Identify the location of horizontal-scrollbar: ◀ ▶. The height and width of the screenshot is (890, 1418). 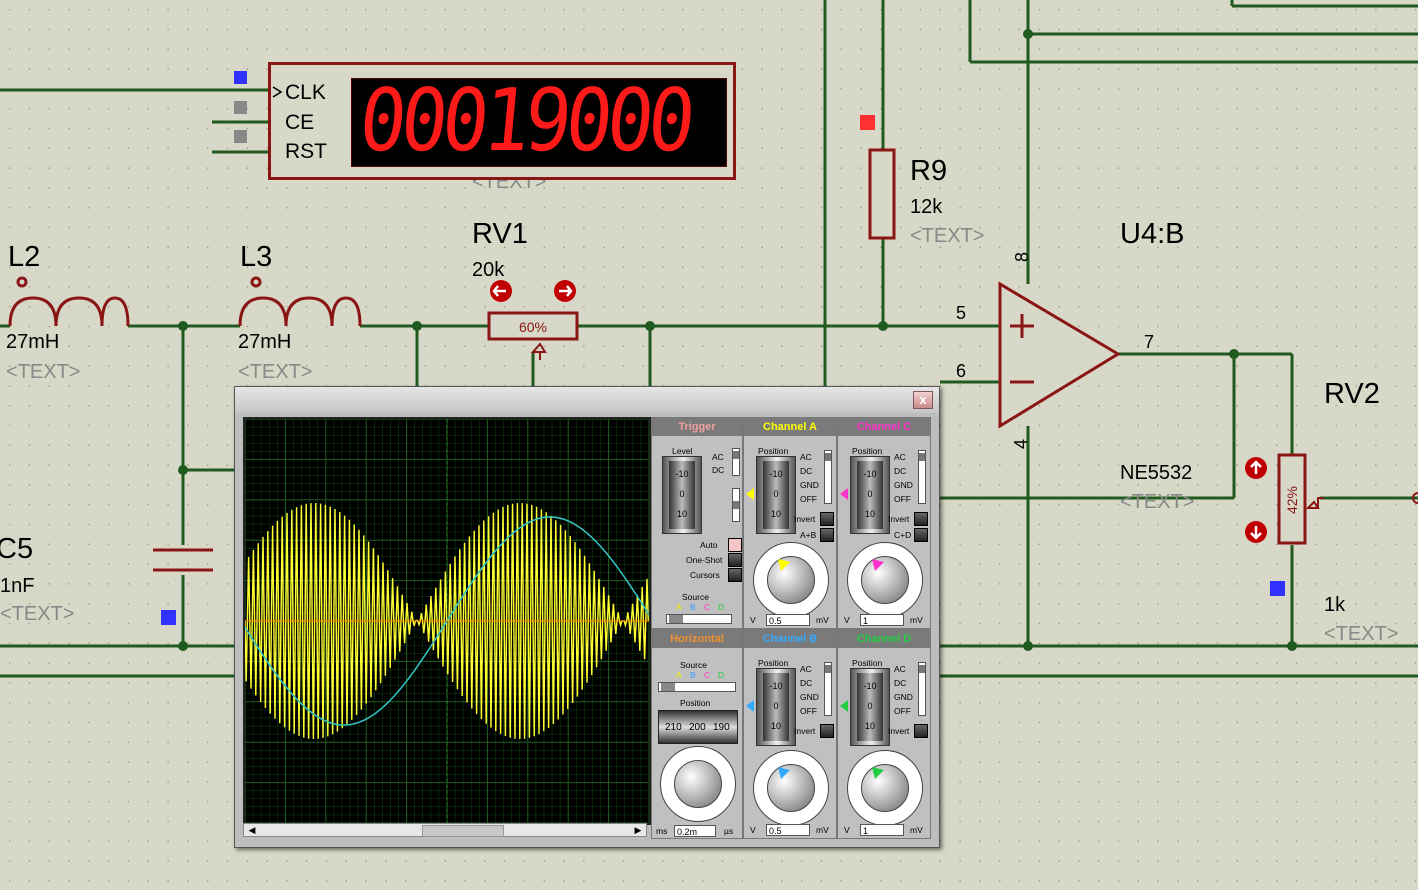
(445, 830).